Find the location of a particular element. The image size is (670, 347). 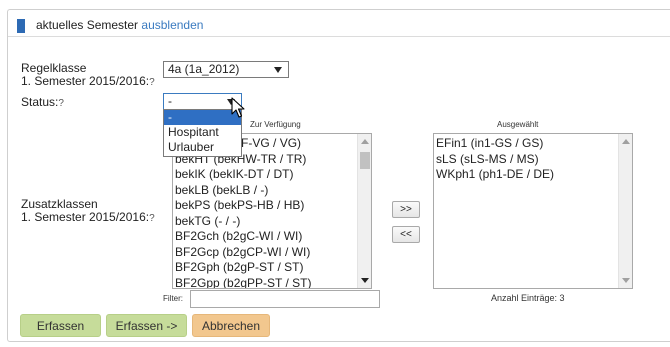

list-item: EFin1 (in1-GS / GS) is located at coordinates (526, 144).